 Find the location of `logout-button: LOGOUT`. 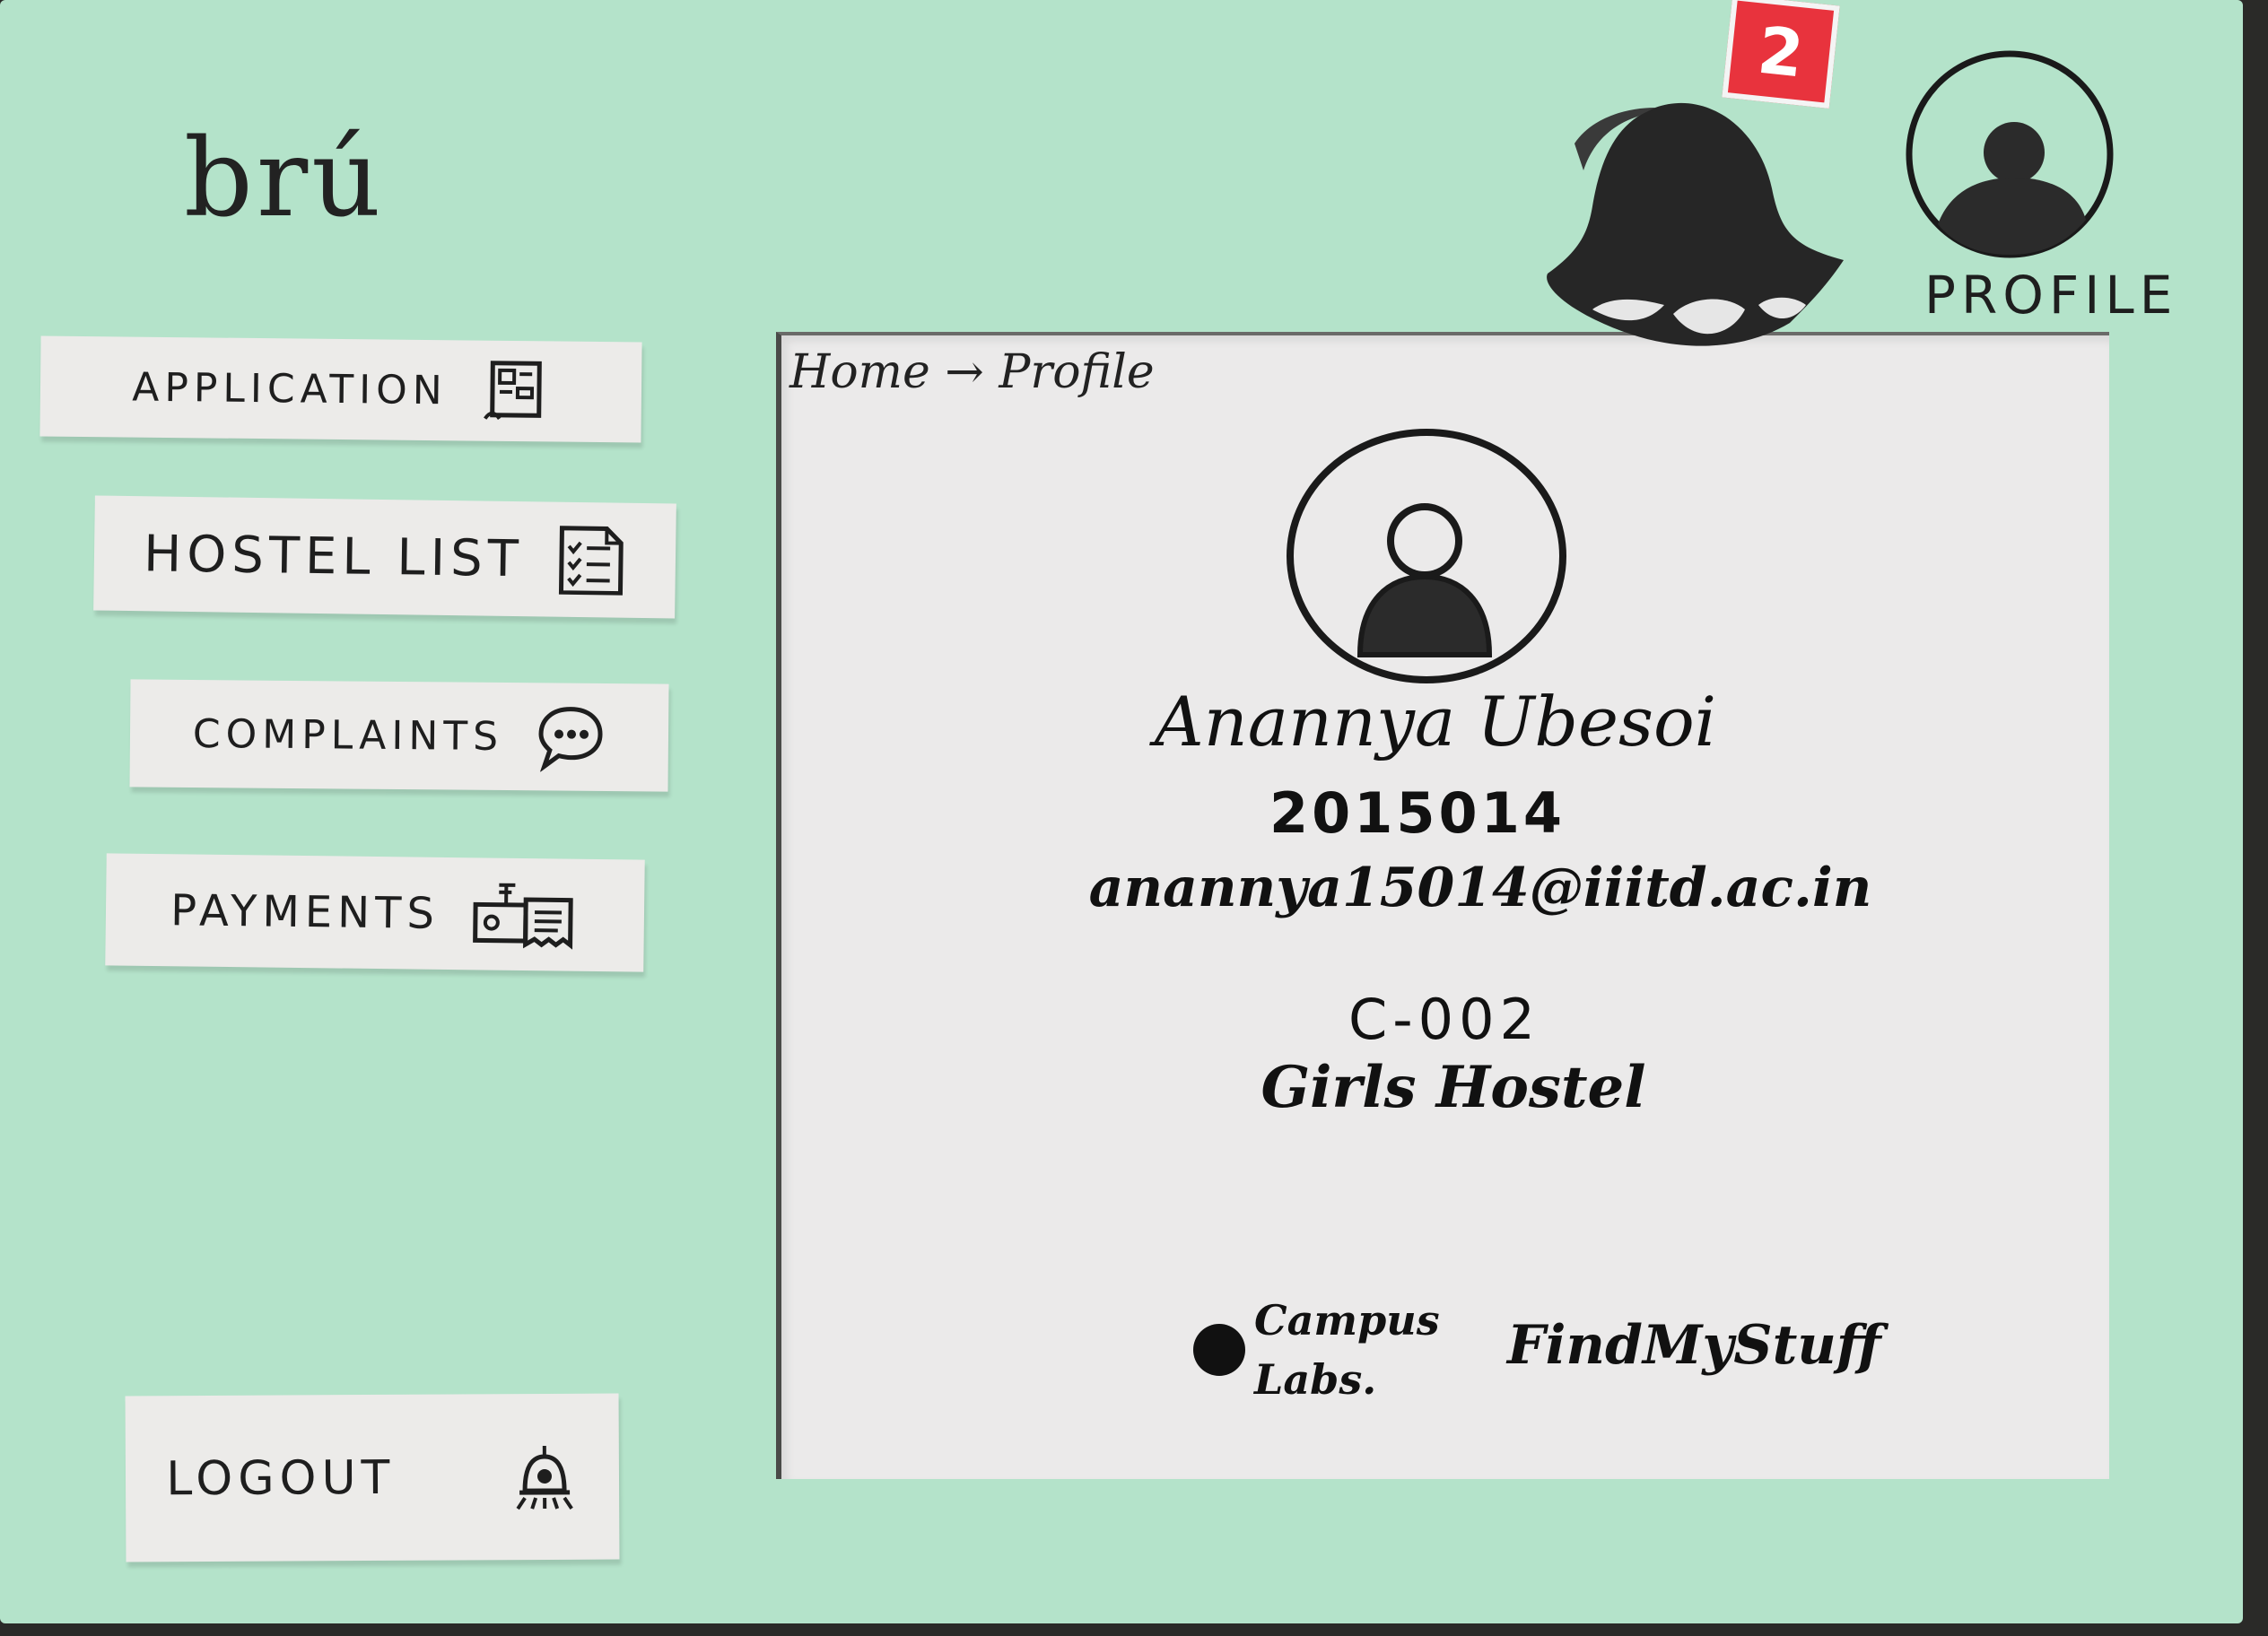

logout-button: LOGOUT is located at coordinates (372, 1477).